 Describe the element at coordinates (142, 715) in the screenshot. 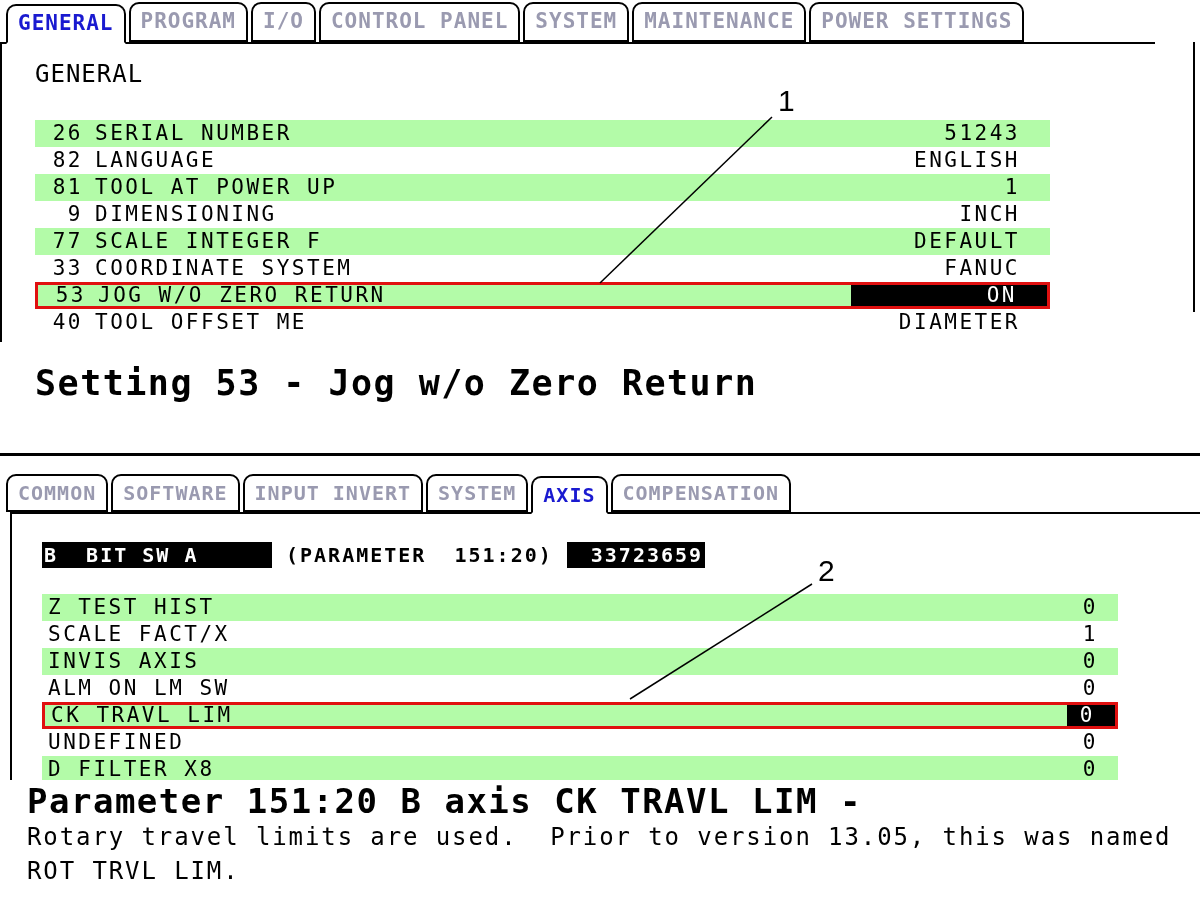

I see `setting-label: CK TRAVL LIM` at that location.